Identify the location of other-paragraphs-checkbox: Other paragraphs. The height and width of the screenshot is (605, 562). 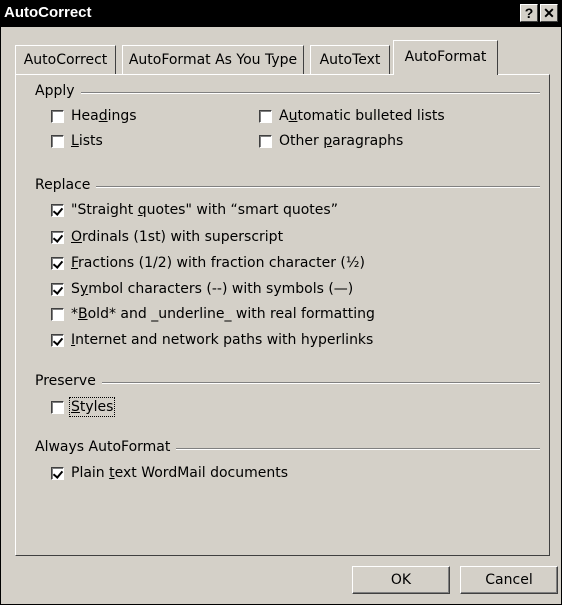
(331, 141).